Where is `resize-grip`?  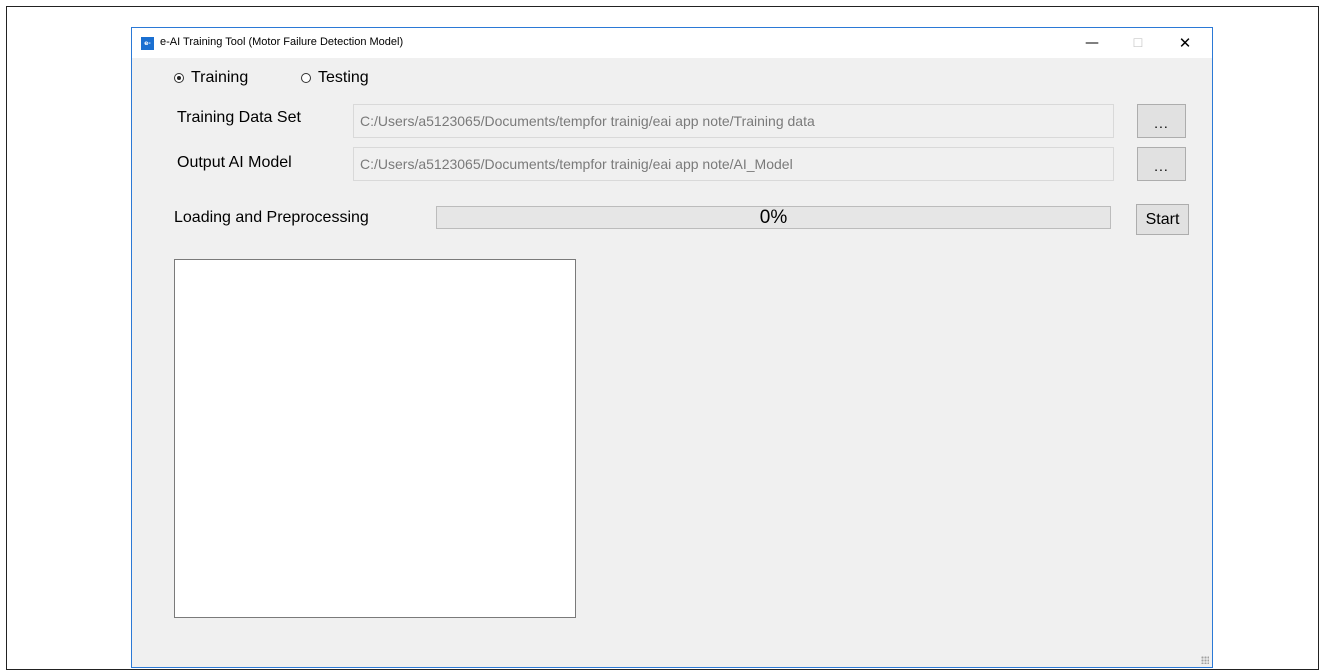
resize-grip is located at coordinates (1205, 660).